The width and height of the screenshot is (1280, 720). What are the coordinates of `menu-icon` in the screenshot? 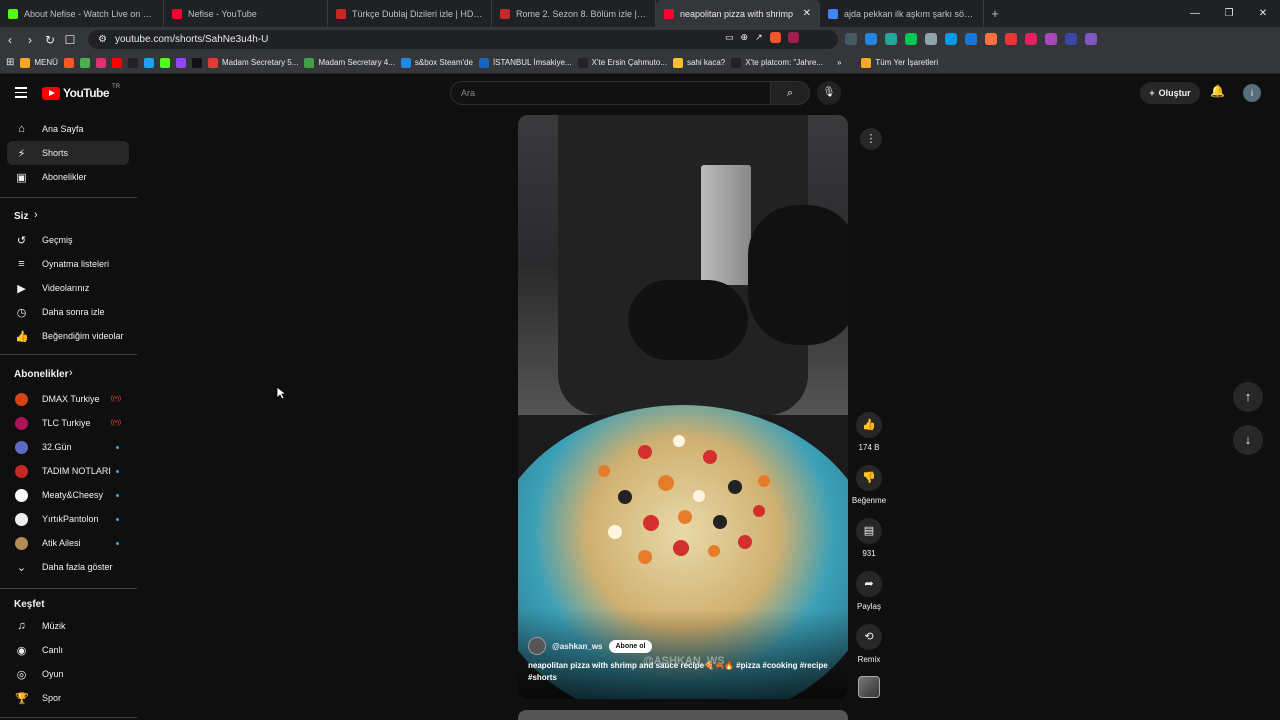 It's located at (21, 94).